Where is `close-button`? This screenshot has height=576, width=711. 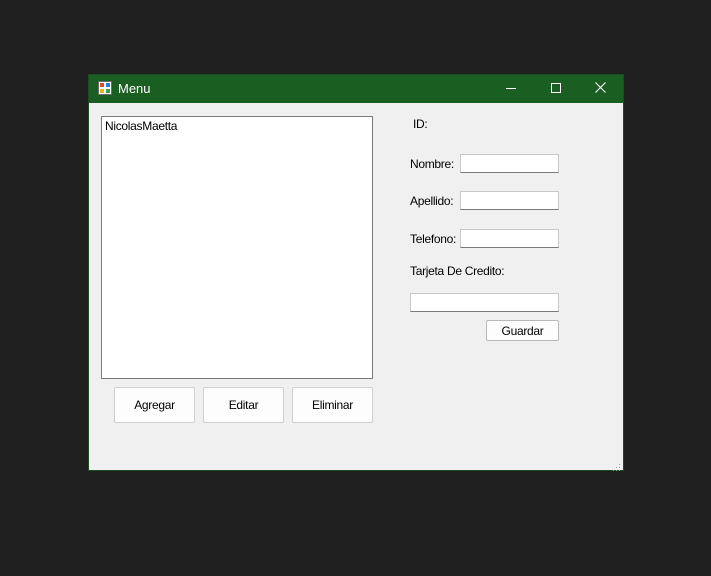 close-button is located at coordinates (600, 89).